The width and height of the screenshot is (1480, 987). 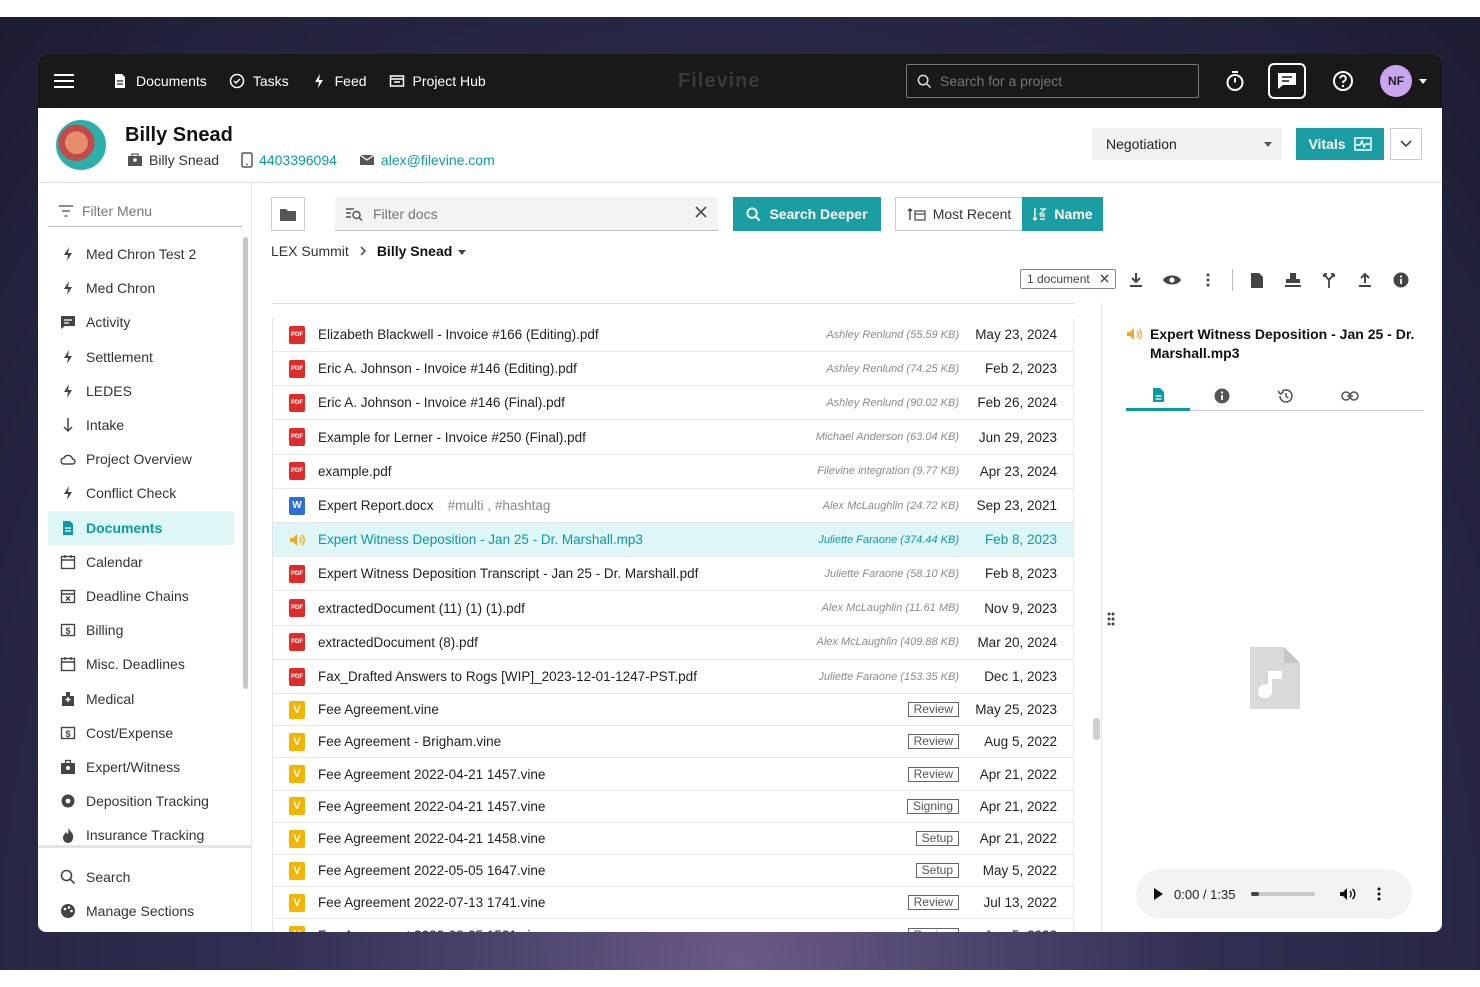 I want to click on nav-feed: Feed, so click(x=339, y=81).